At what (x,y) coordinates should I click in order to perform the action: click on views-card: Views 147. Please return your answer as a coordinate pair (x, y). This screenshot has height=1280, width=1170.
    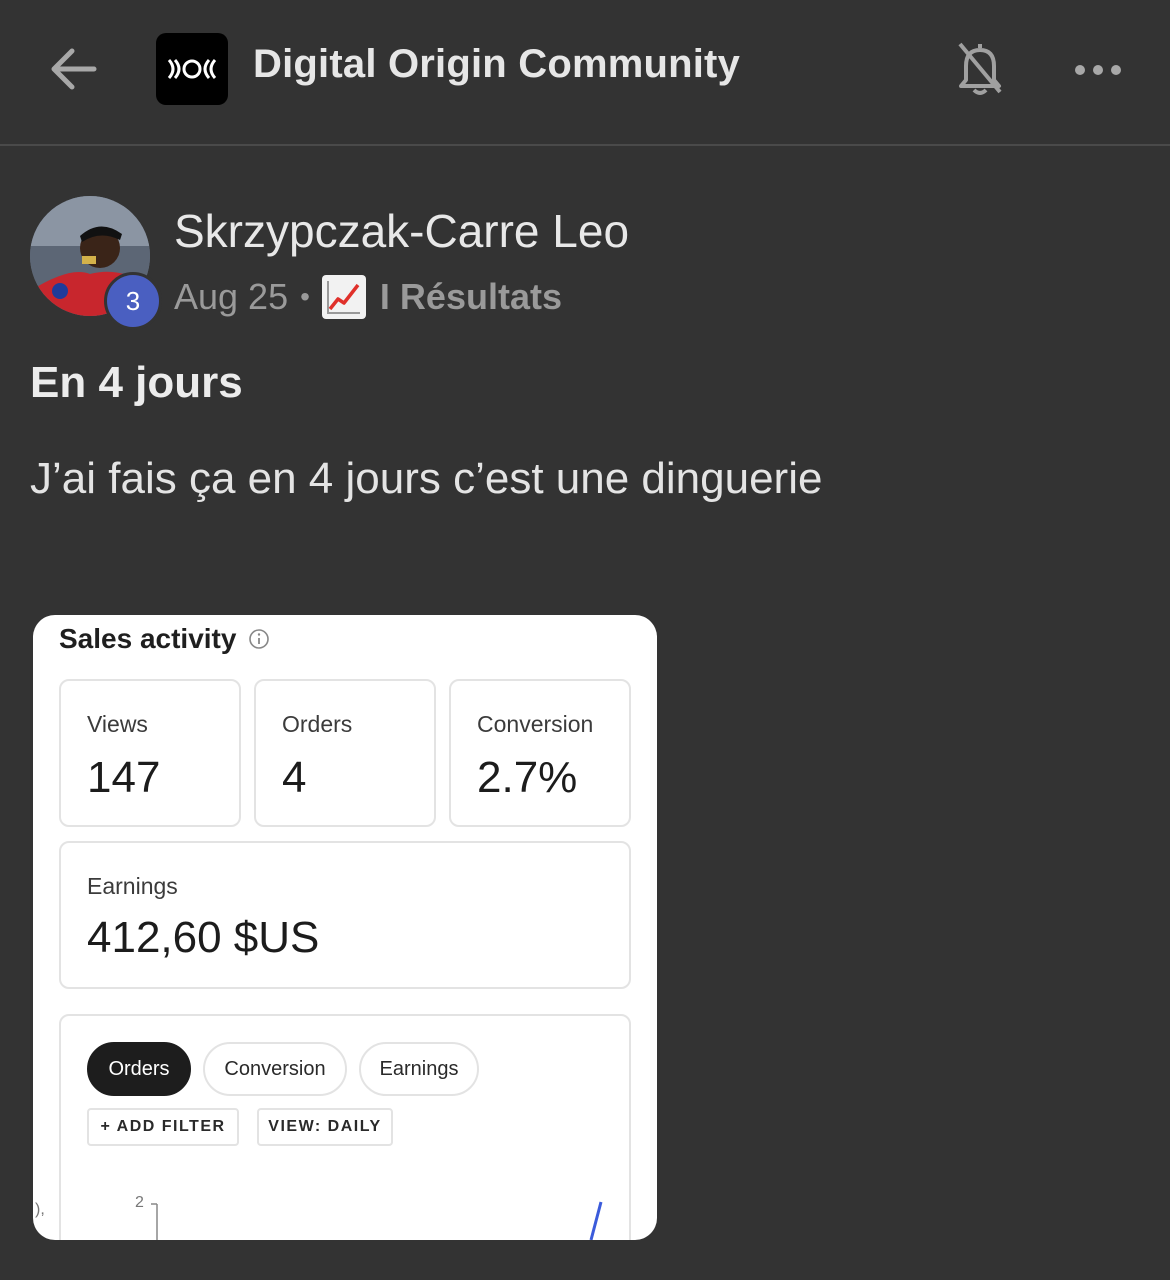
    Looking at the image, I should click on (150, 753).